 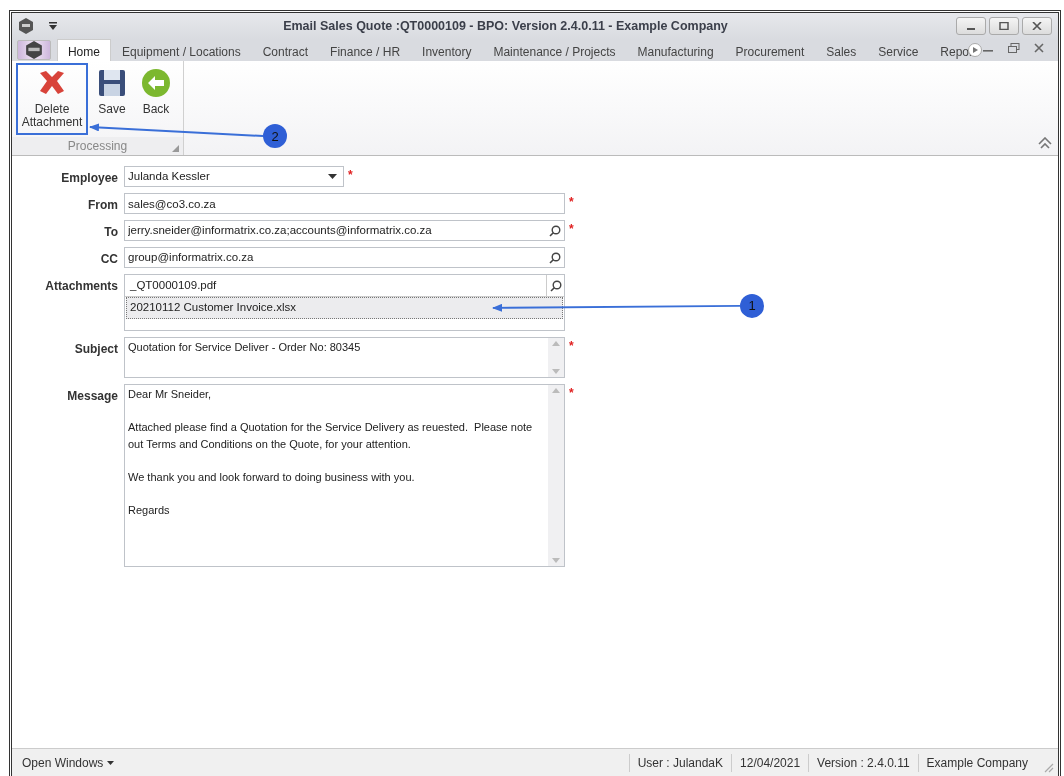 What do you see at coordinates (285, 50) in the screenshot?
I see `ribbon-tab: Contract` at bounding box center [285, 50].